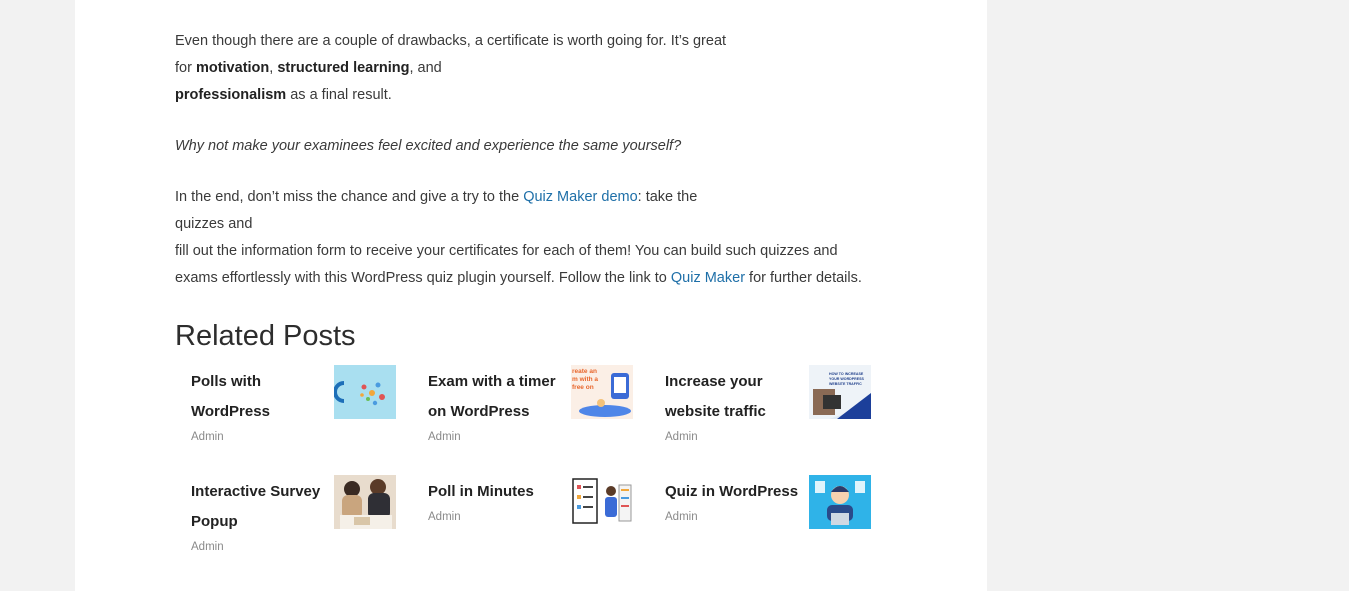 The width and height of the screenshot is (1349, 591). I want to click on title-line: Exam with a timer, so click(492, 381).